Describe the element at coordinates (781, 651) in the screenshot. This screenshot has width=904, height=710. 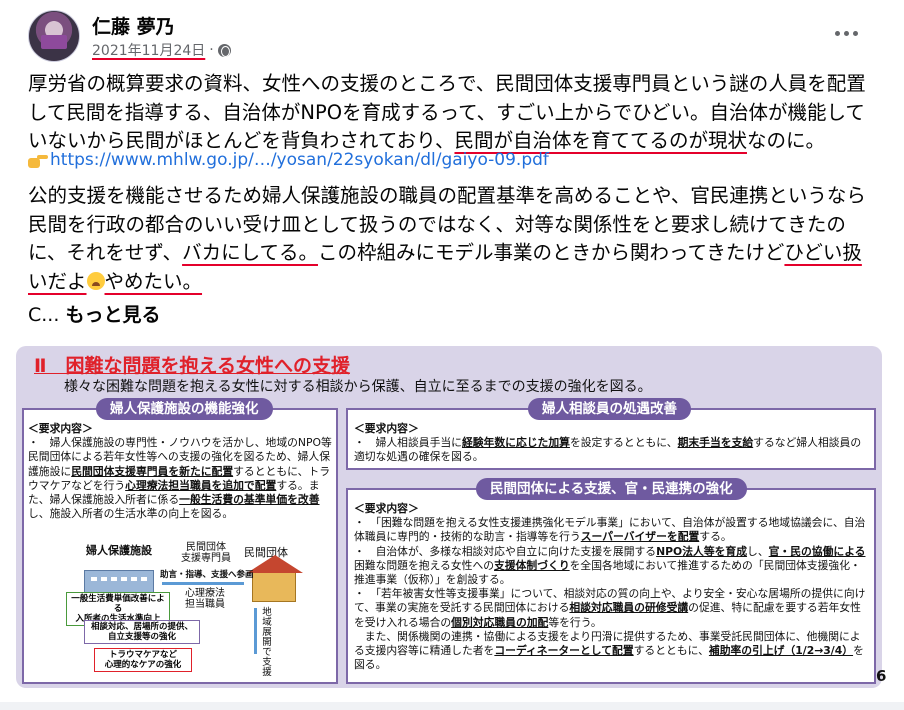
I see `item-4-bold2: 補助率の引上げ（1/2→3/4）` at that location.